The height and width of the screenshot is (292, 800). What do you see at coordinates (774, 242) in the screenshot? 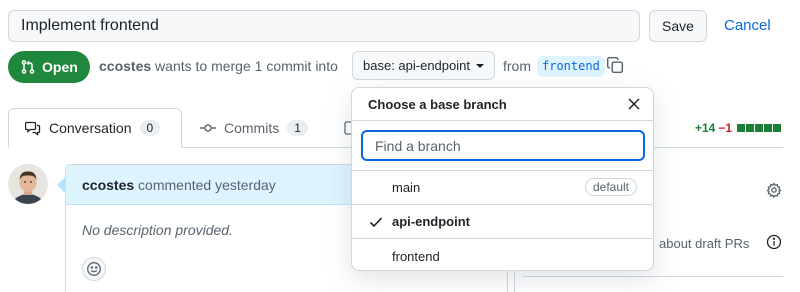
I see `info-icon` at bounding box center [774, 242].